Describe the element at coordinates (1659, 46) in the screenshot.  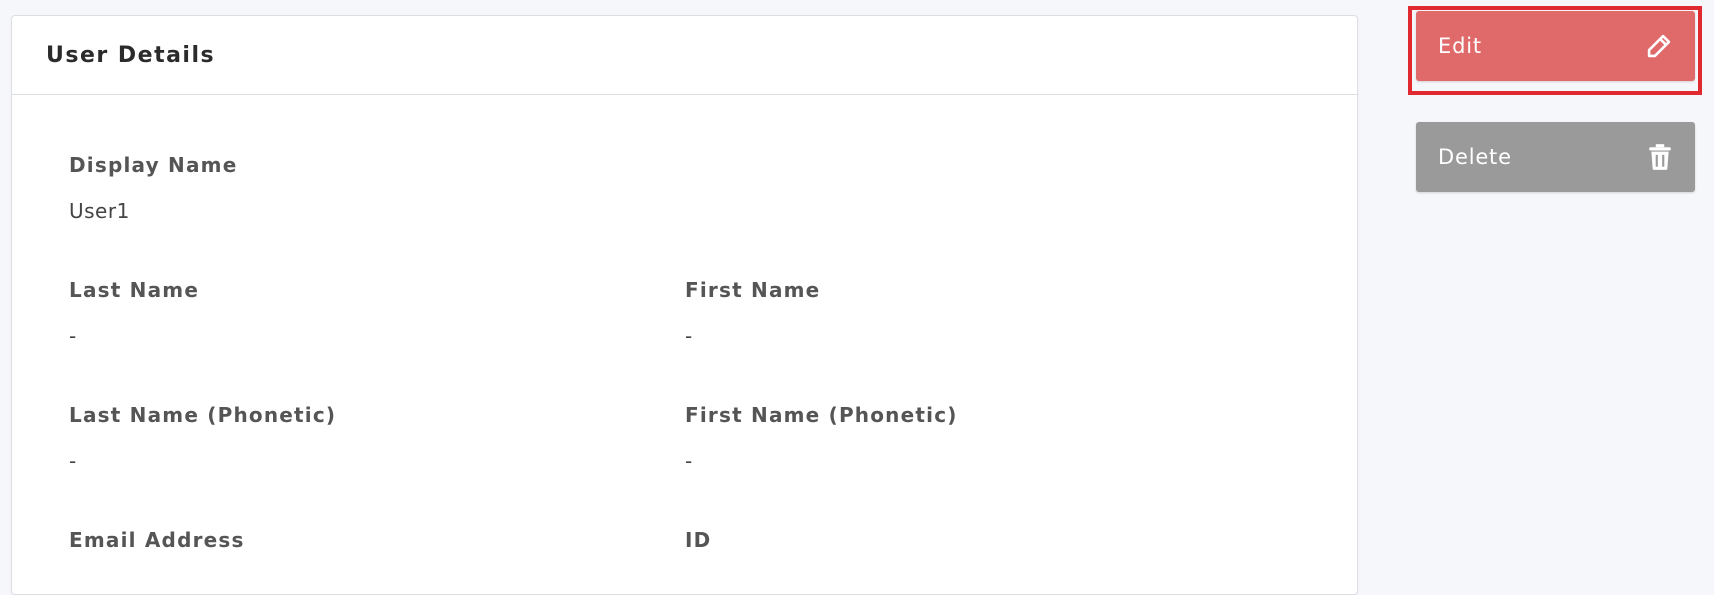
I see `pencil-icon` at that location.